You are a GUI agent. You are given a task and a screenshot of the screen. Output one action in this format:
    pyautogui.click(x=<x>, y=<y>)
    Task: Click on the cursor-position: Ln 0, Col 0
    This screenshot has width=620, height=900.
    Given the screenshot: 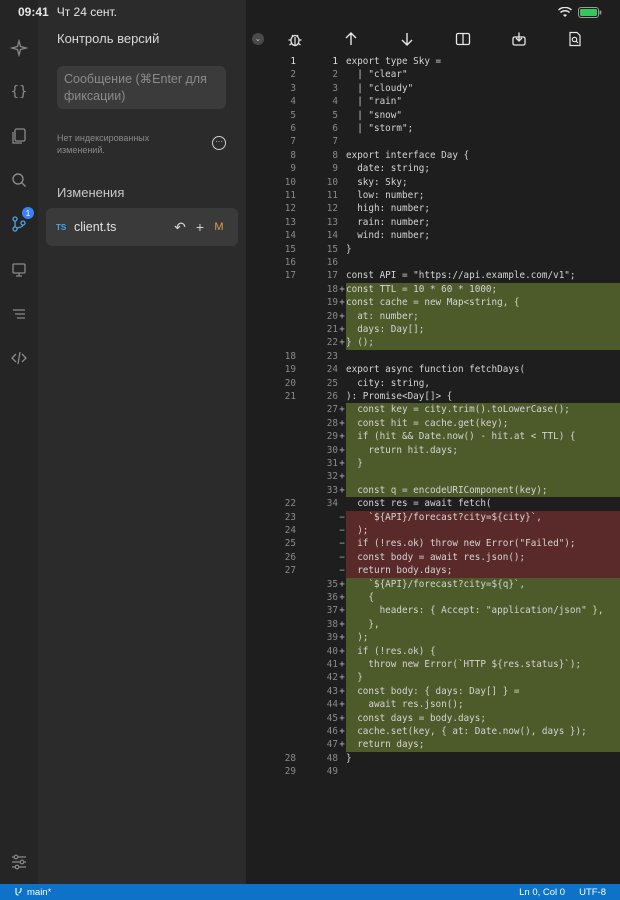 What is the action you would take?
    pyautogui.click(x=542, y=892)
    